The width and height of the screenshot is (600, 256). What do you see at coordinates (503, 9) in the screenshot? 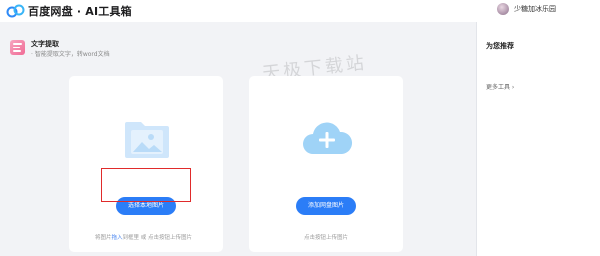
I see `avatar` at bounding box center [503, 9].